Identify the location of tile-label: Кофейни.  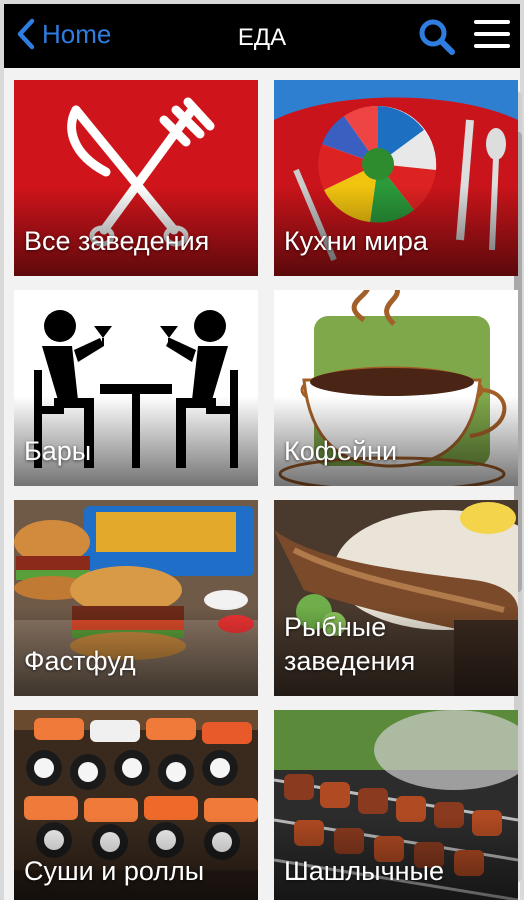
(341, 451).